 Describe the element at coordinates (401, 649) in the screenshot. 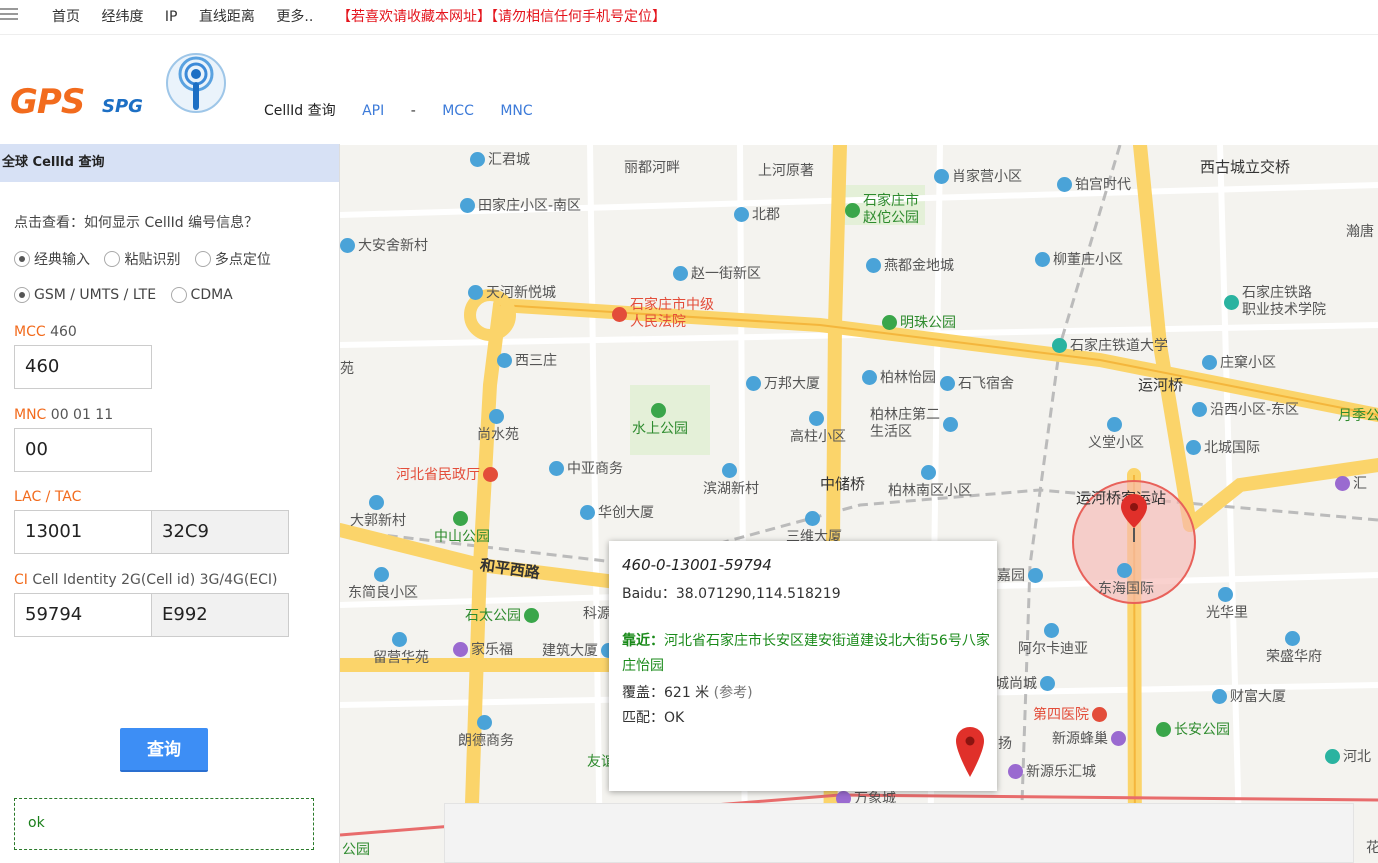

I see `map-poi: 留营华苑` at that location.